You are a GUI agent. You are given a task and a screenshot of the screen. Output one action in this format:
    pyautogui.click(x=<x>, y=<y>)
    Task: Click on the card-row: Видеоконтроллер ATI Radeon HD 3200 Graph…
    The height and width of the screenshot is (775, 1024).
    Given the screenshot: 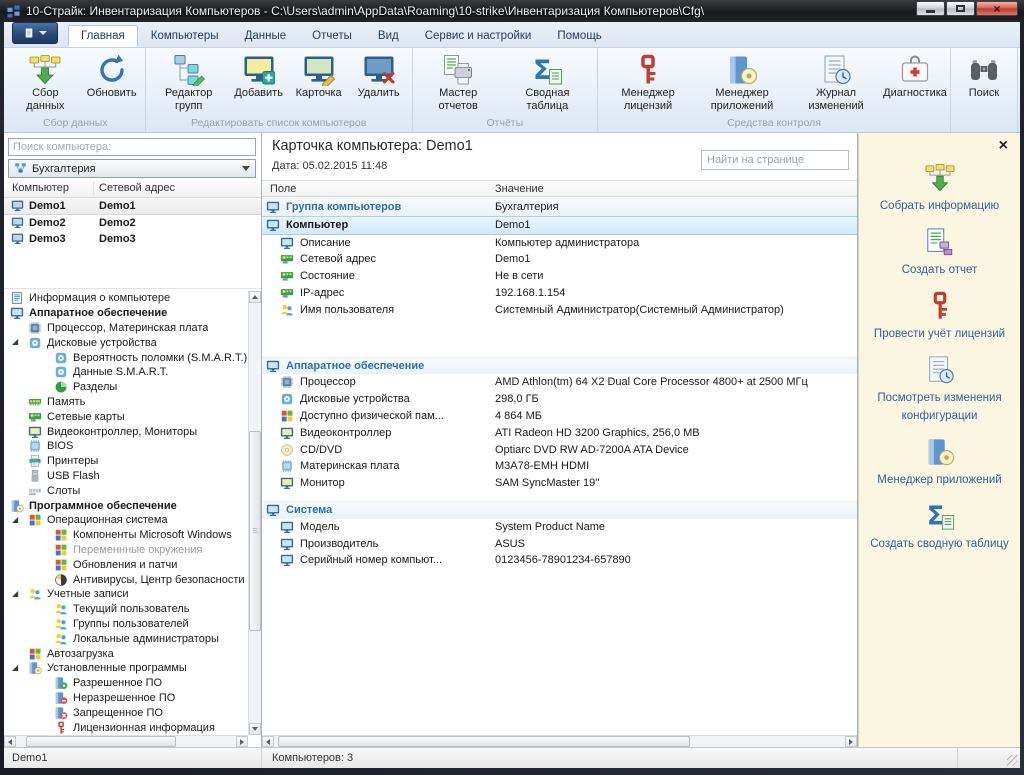 What is the action you would take?
    pyautogui.click(x=559, y=433)
    